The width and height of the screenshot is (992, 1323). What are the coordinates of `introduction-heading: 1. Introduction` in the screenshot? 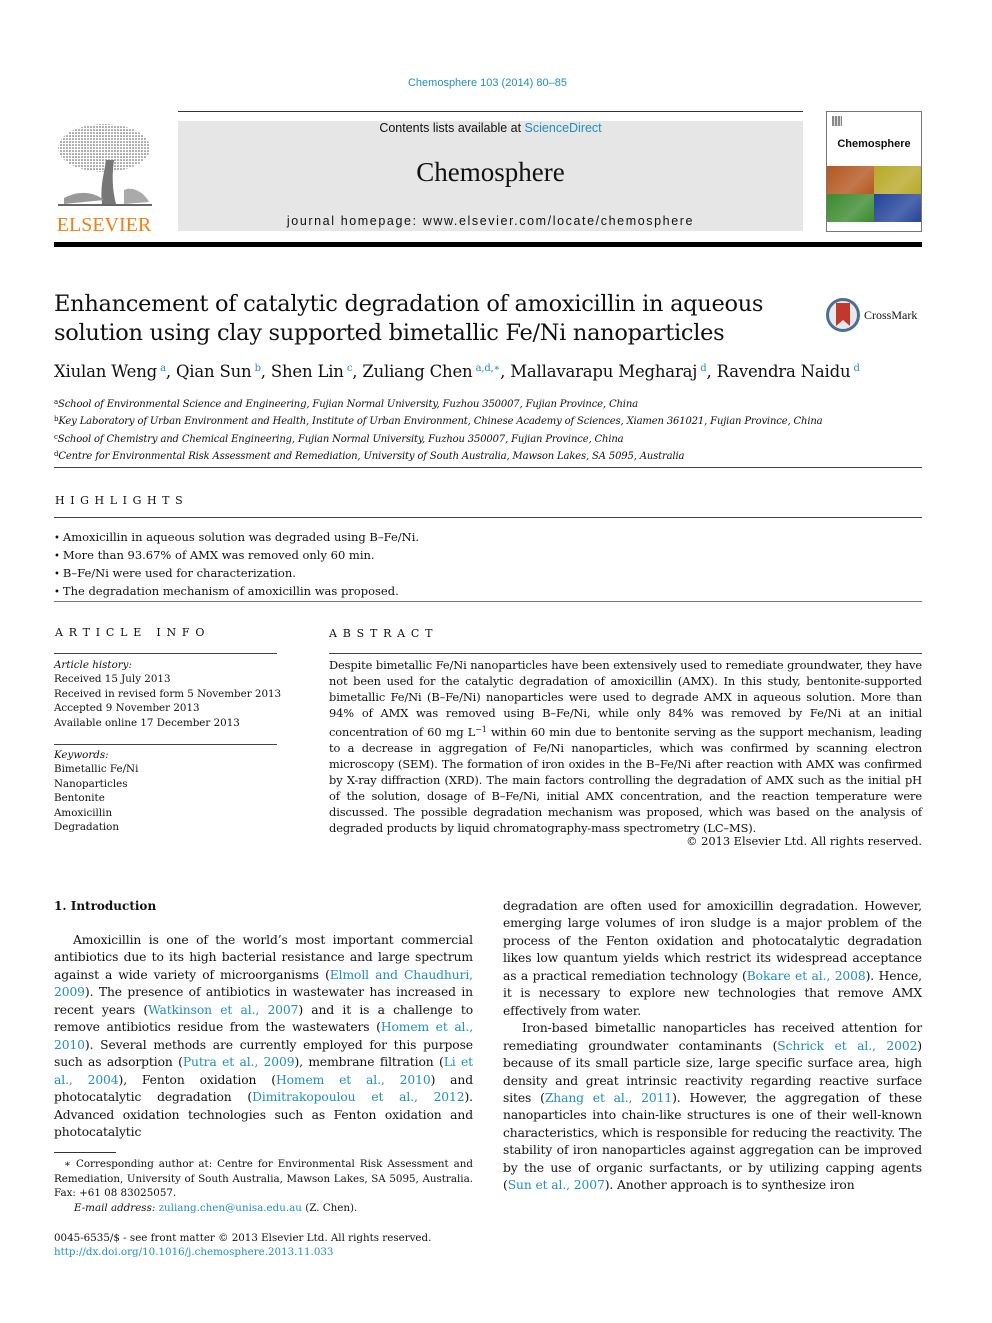 It's located at (105, 906).